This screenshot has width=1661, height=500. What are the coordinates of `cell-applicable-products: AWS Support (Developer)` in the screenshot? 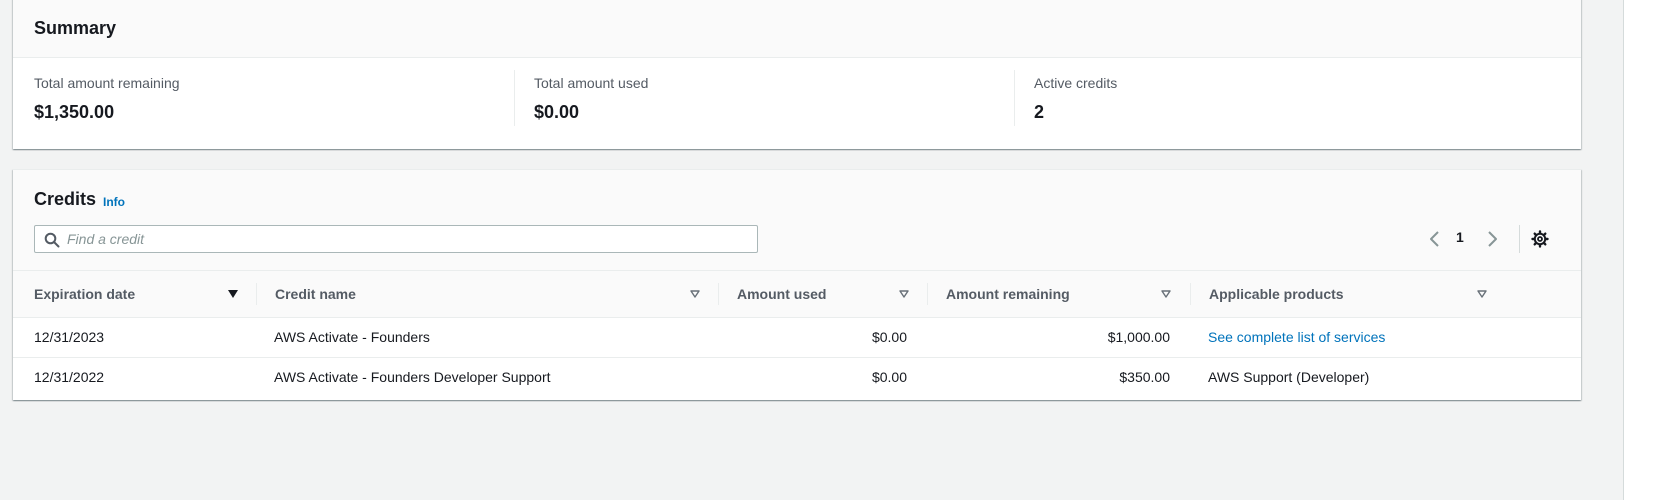 It's located at (1289, 377).